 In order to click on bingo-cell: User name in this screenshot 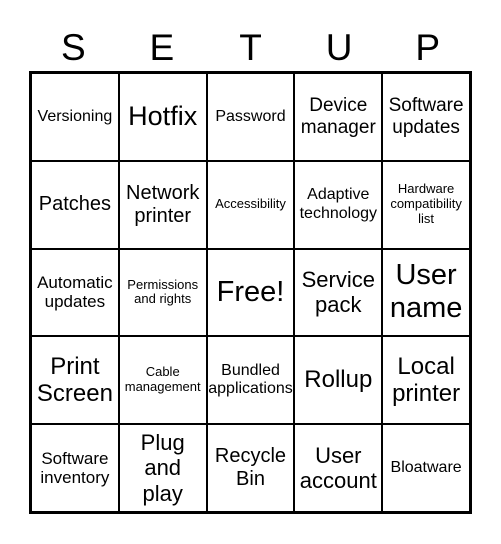, I will do `click(426, 292)`.